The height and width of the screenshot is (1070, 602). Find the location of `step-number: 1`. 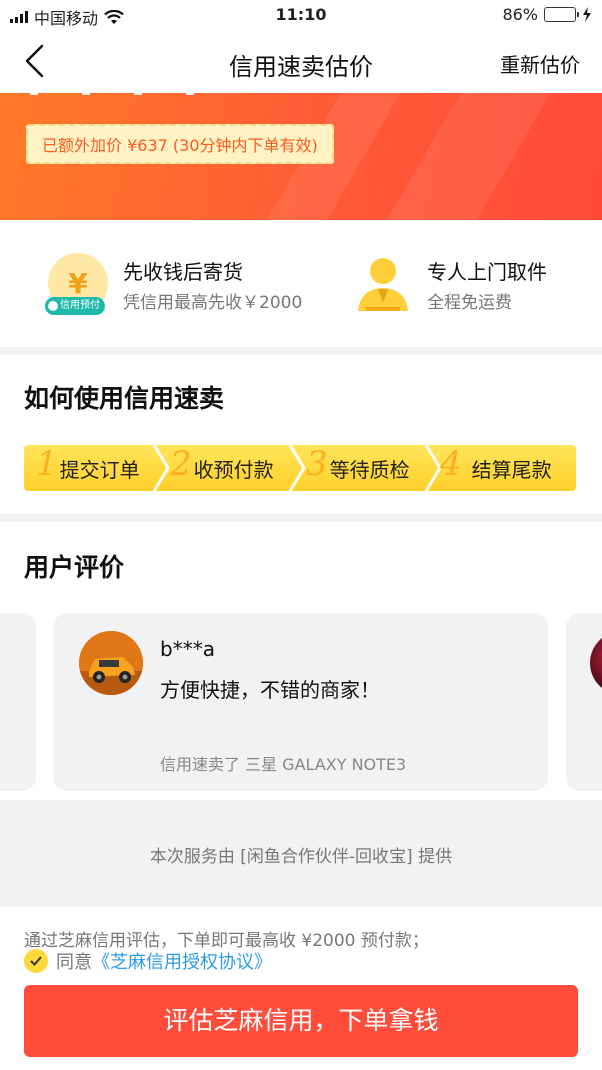

step-number: 1 is located at coordinates (47, 464).